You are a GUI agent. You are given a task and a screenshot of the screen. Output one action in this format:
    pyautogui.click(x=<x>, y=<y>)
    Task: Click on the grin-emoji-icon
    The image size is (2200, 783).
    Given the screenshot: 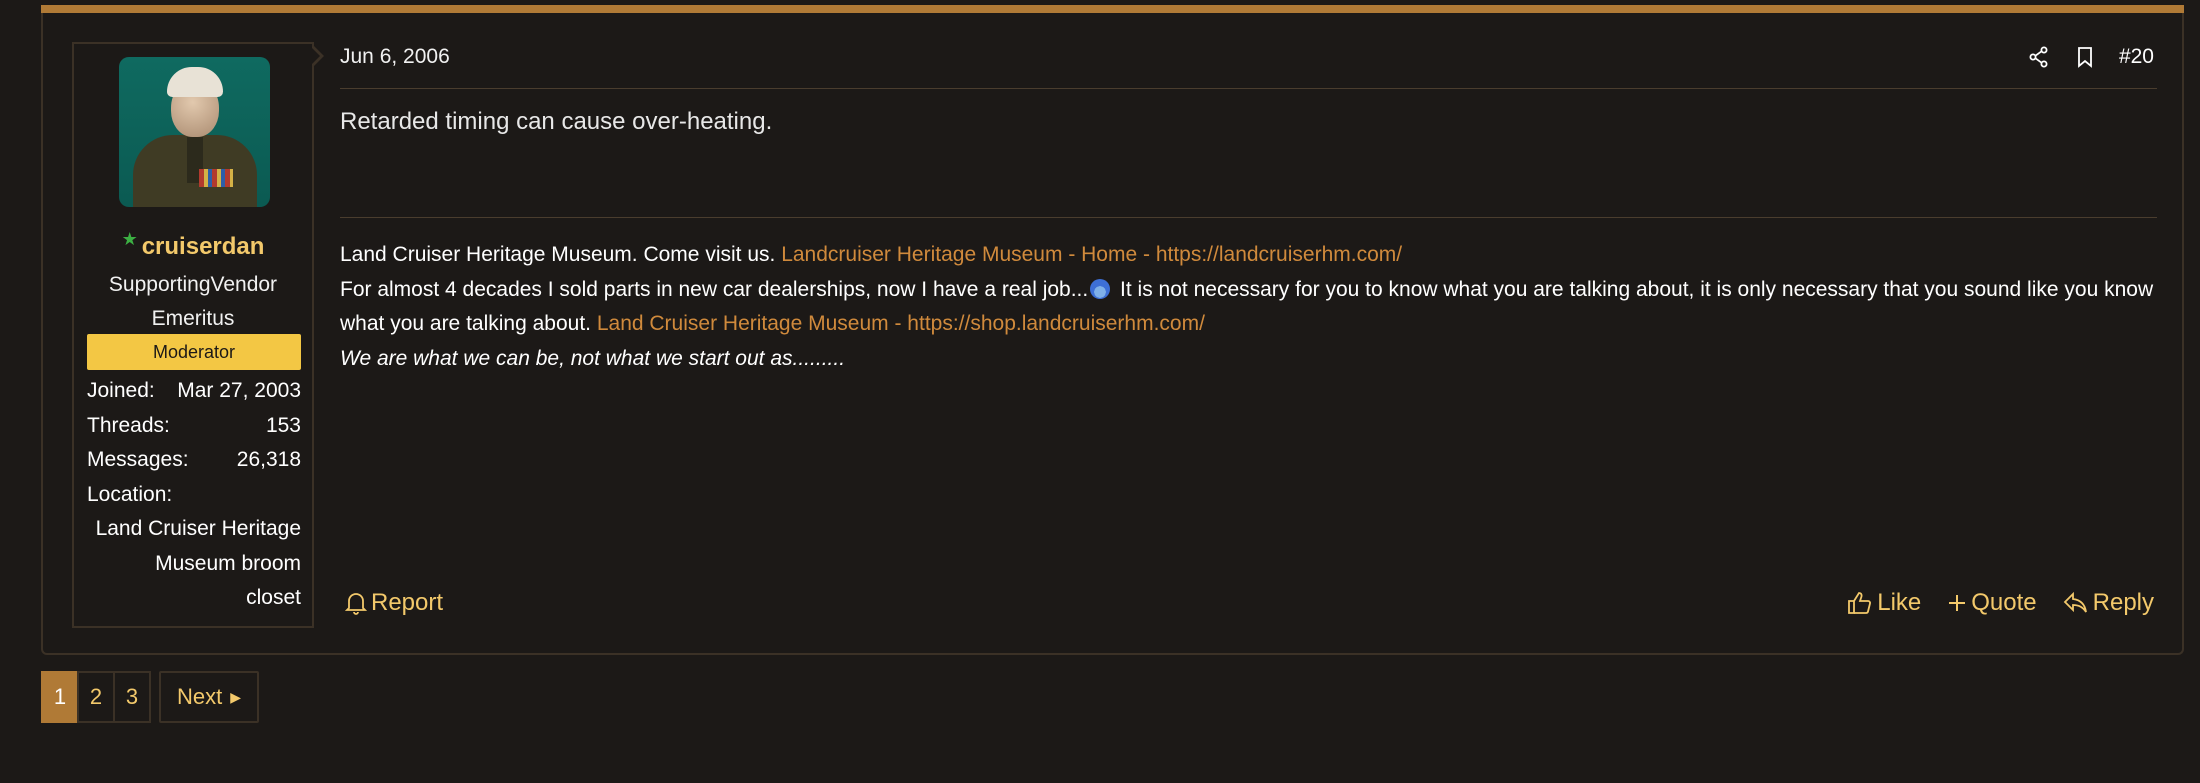 What is the action you would take?
    pyautogui.click(x=1100, y=288)
    